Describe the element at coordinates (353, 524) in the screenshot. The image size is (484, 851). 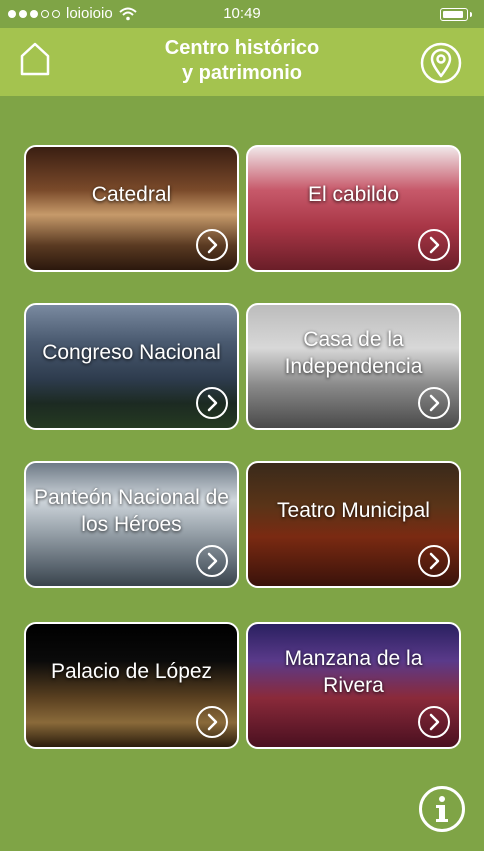
I see `place-tile: Teatro Municipal` at that location.